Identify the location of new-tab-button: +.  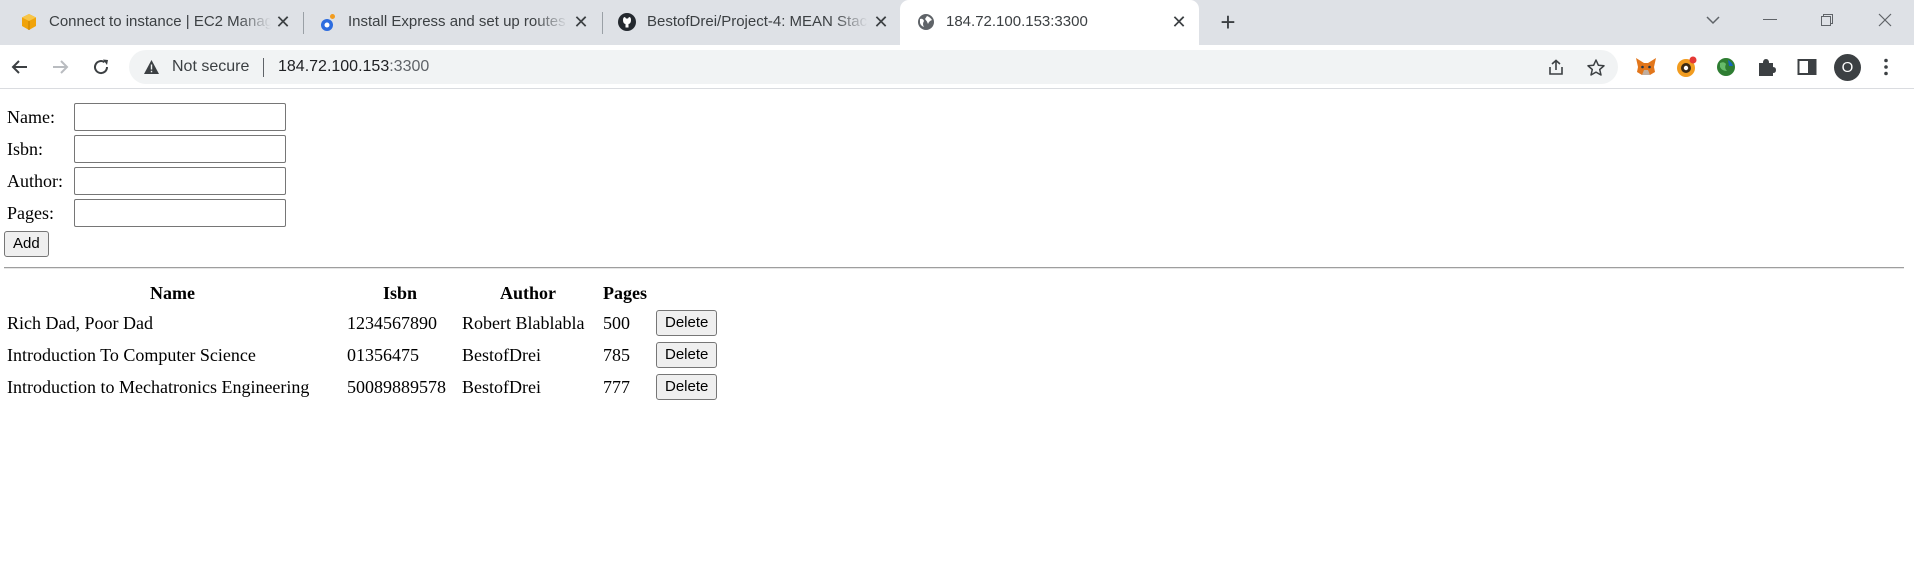
(1228, 22).